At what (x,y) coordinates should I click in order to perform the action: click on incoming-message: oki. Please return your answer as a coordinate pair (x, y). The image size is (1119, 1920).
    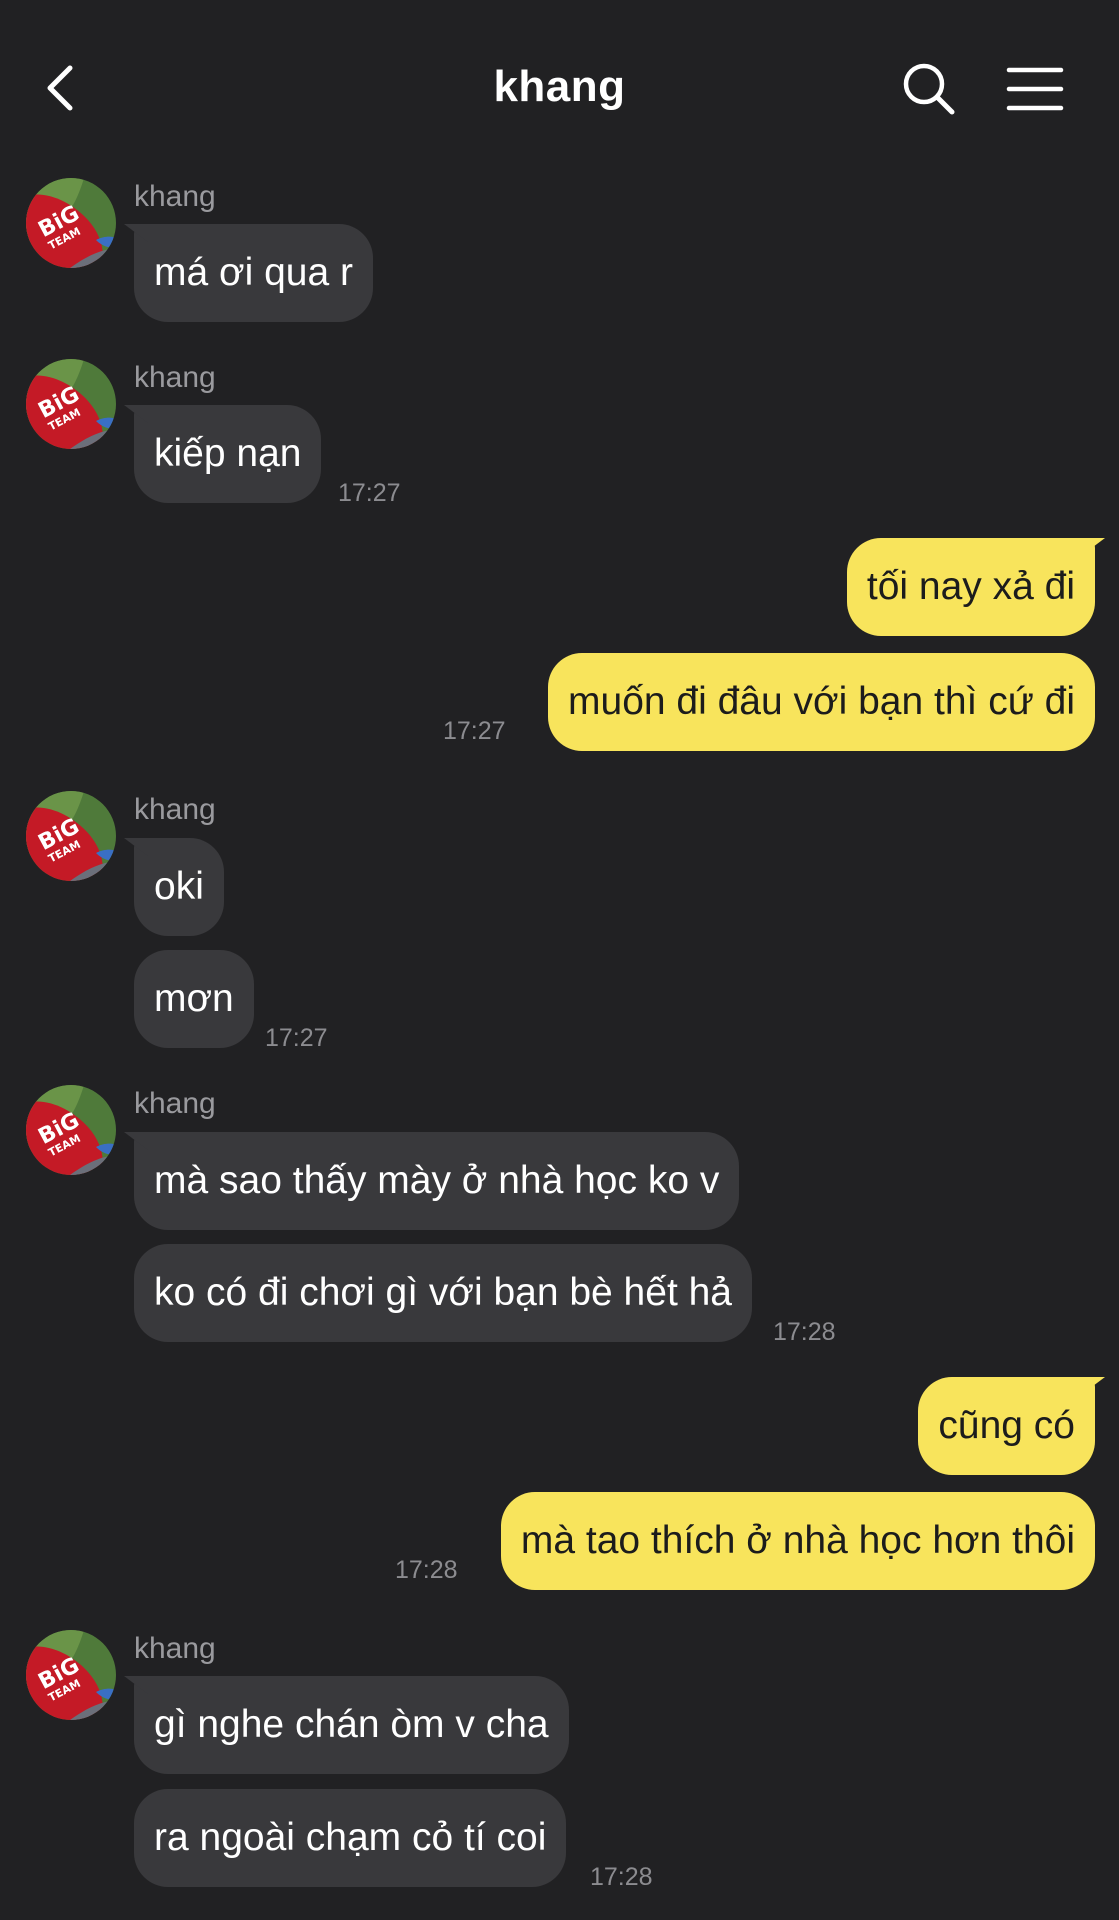
    Looking at the image, I should click on (179, 887).